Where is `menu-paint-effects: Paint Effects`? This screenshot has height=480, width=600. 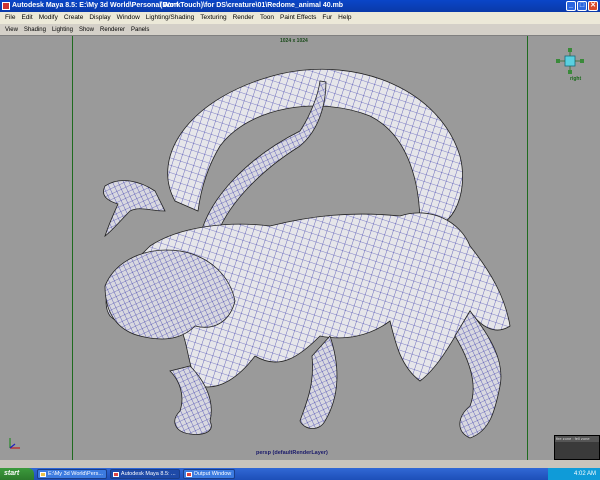
menu-paint-effects: Paint Effects is located at coordinates (298, 18).